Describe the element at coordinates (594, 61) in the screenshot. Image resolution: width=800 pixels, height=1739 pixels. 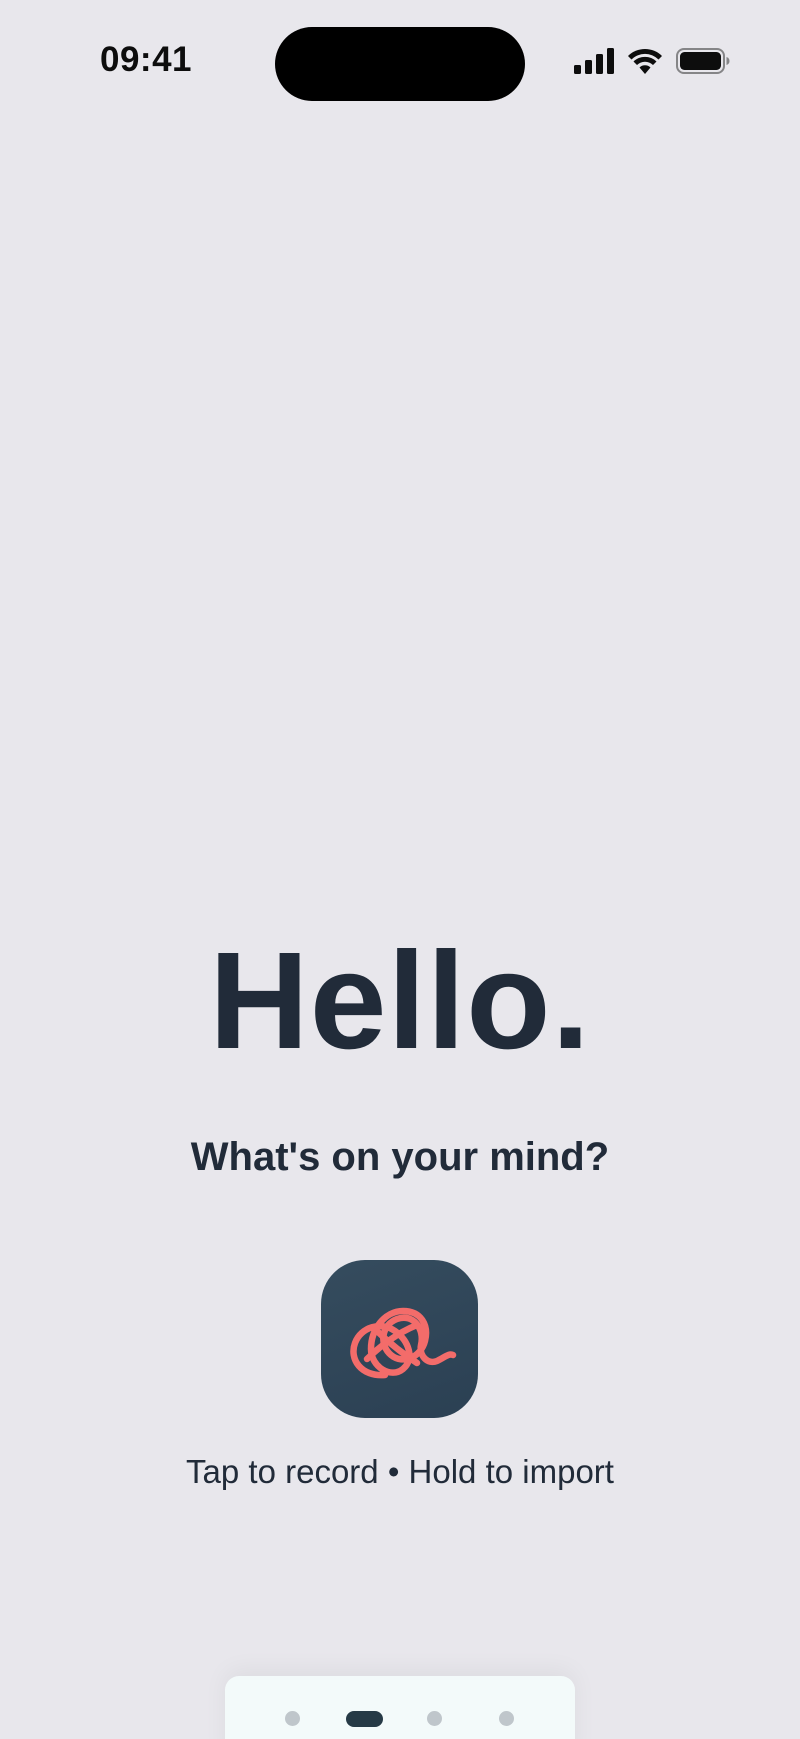
I see `cellular-signal-icon` at that location.